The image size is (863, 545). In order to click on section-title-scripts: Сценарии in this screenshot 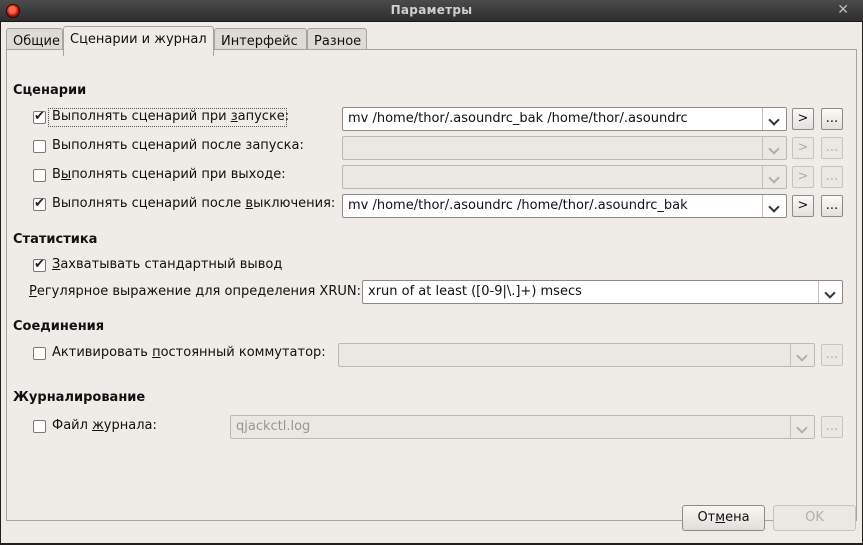, I will do `click(50, 90)`.